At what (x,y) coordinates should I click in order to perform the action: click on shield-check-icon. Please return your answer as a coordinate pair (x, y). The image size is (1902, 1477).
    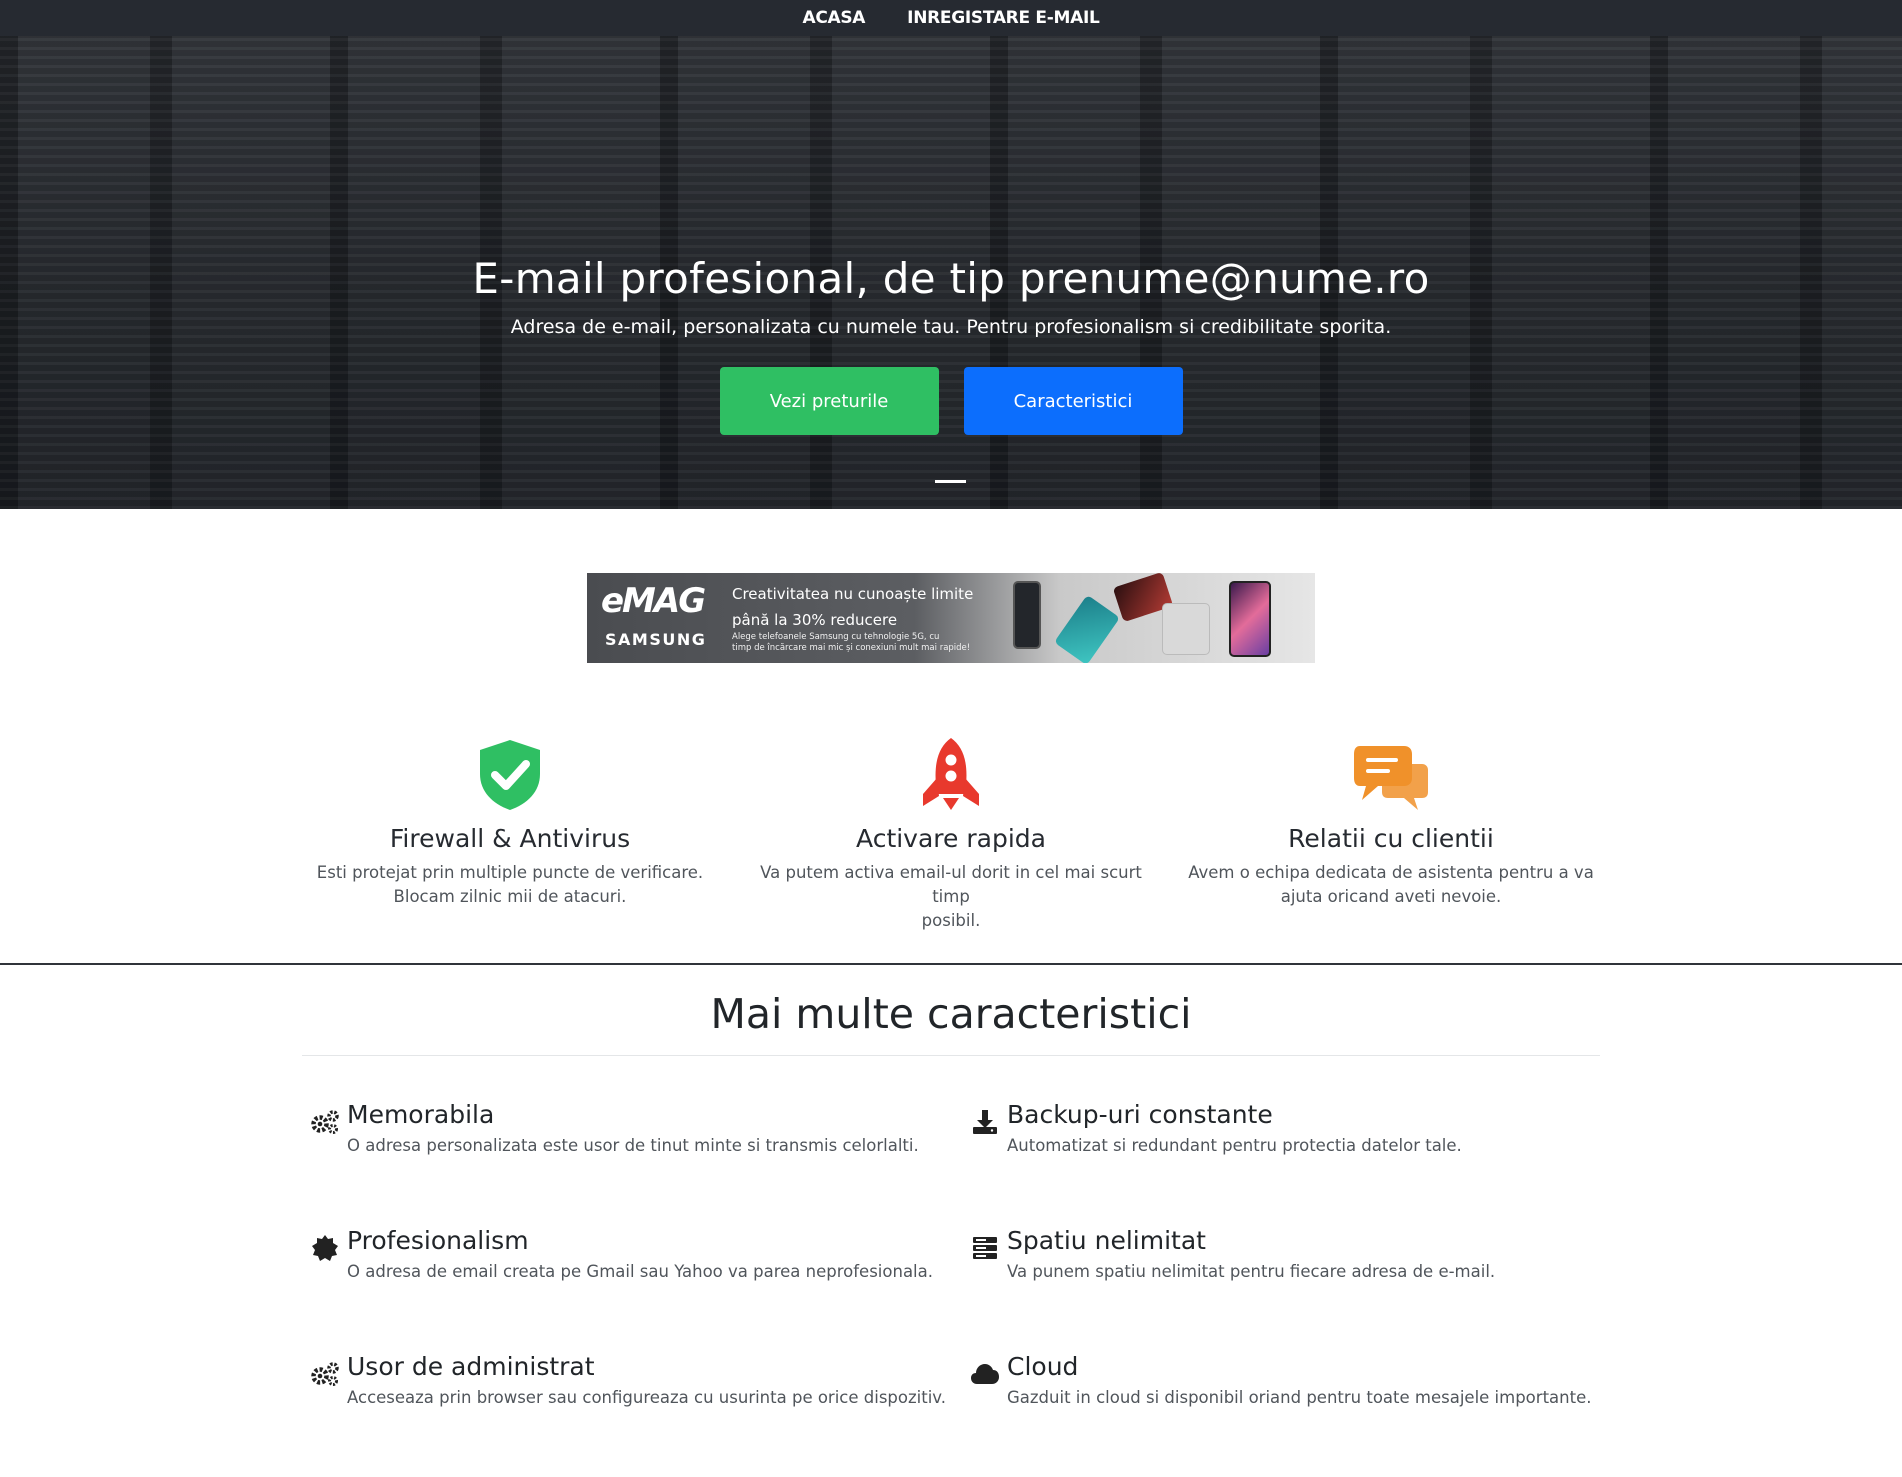
    Looking at the image, I should click on (510, 775).